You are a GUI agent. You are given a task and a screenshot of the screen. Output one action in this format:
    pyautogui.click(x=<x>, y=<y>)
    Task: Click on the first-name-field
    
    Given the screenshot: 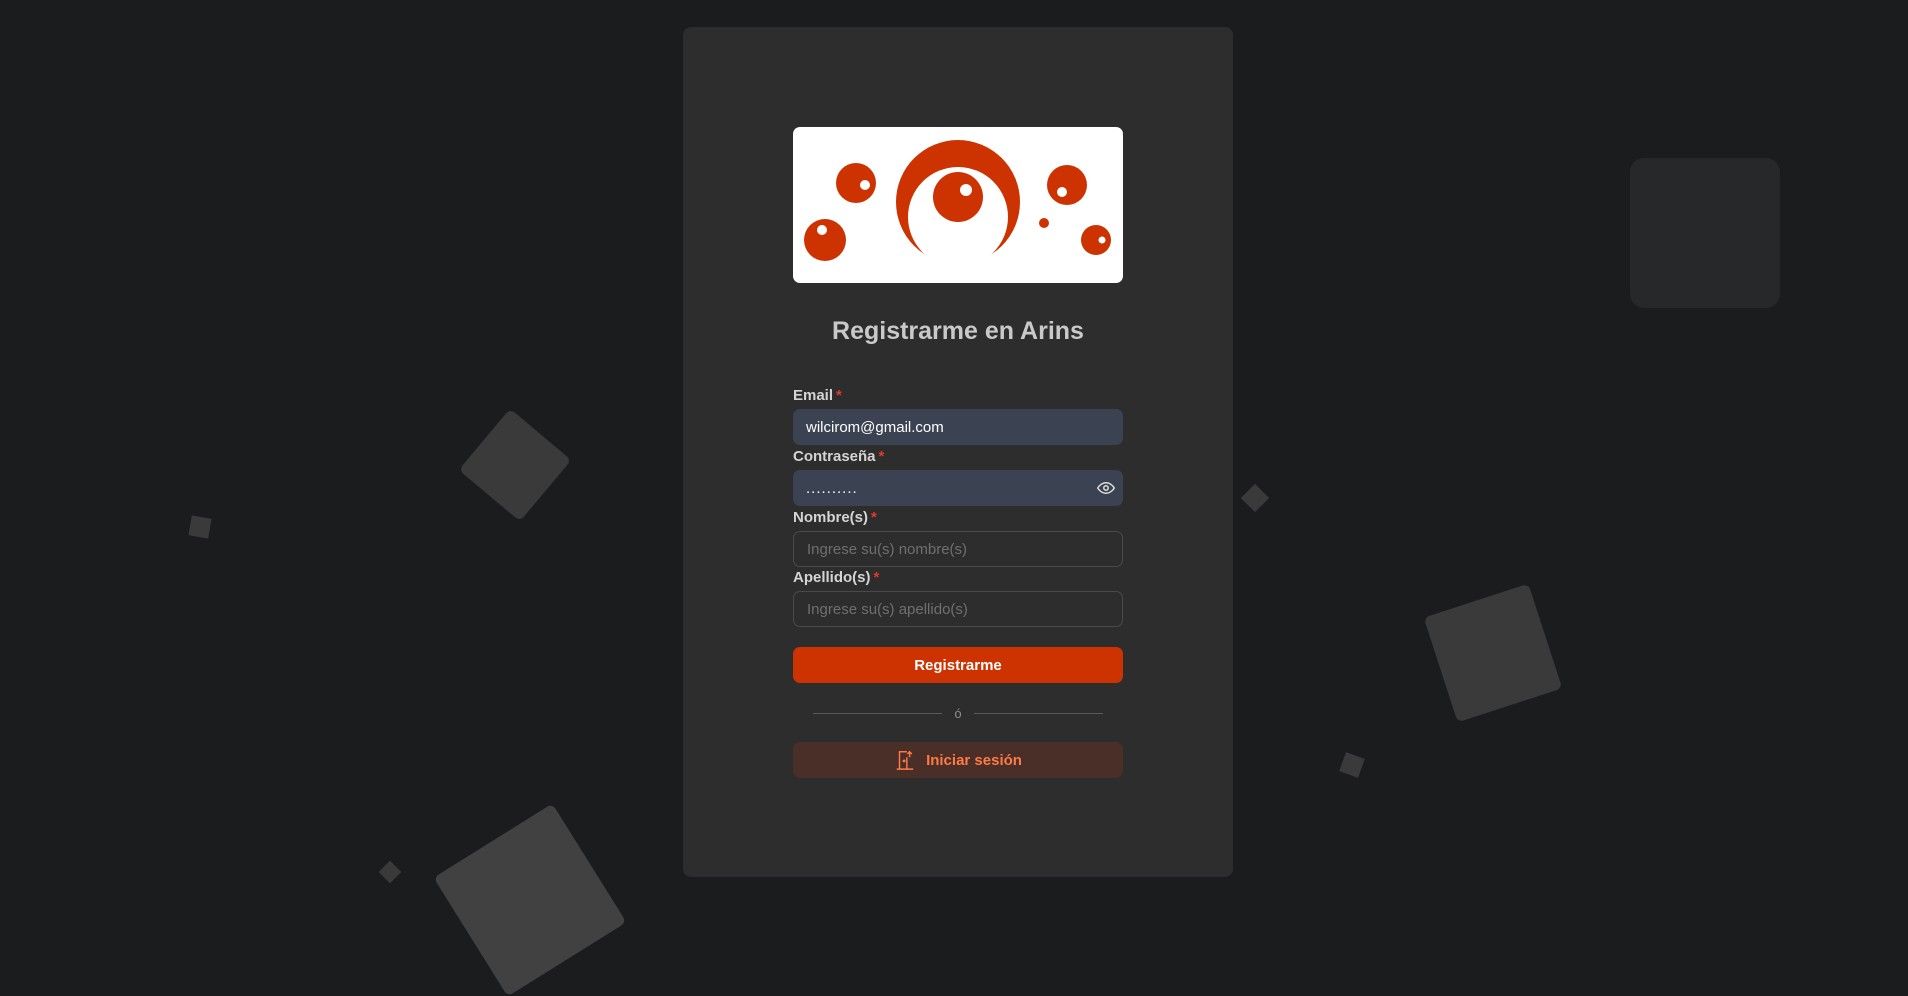 What is the action you would take?
    pyautogui.click(x=958, y=549)
    